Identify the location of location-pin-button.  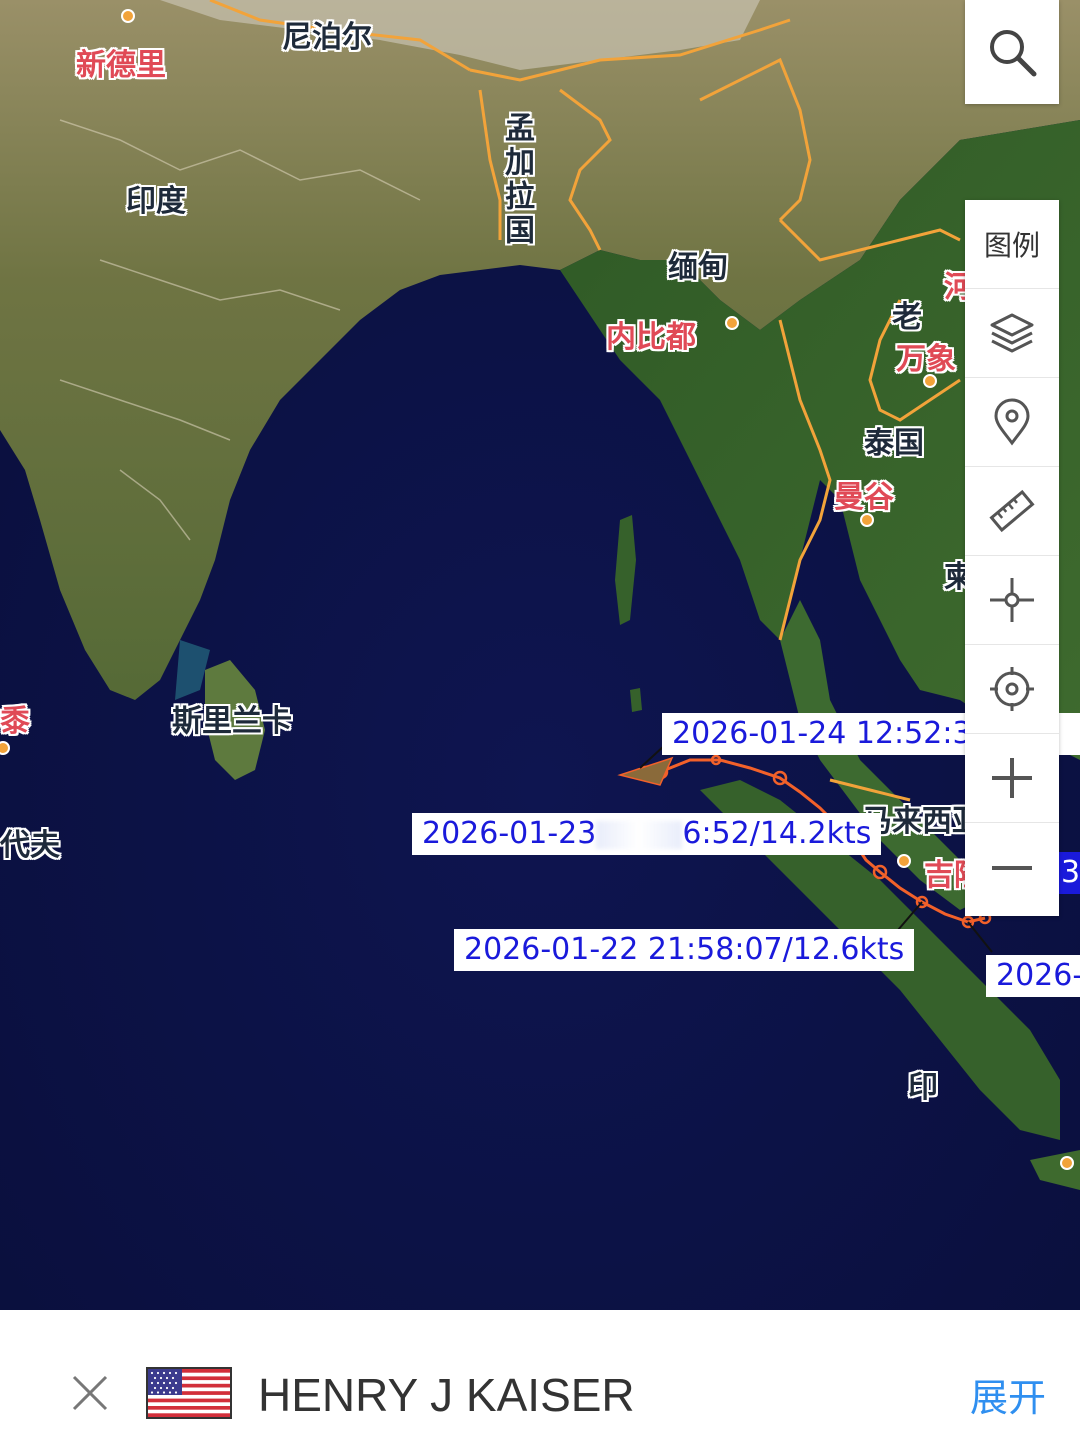
(1012, 422).